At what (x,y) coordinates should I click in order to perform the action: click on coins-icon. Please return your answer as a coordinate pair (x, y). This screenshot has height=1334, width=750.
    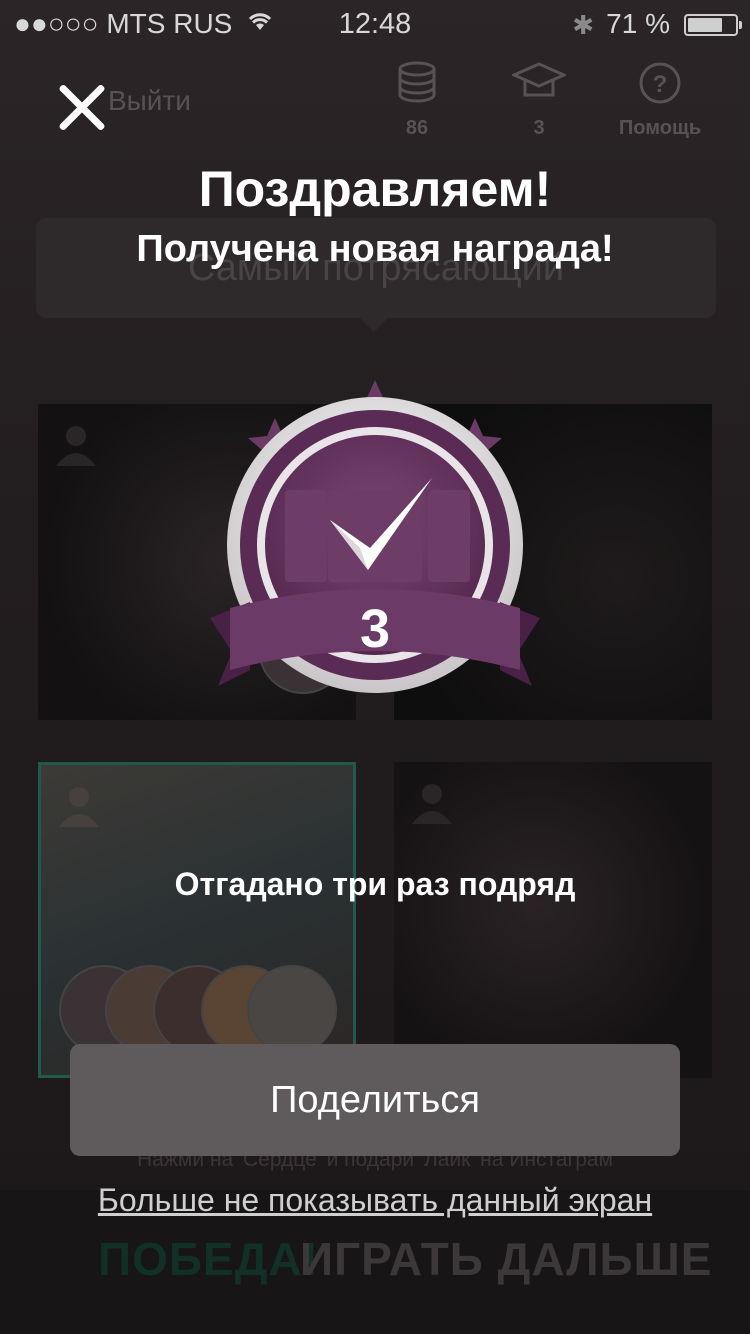
    Looking at the image, I should click on (417, 82).